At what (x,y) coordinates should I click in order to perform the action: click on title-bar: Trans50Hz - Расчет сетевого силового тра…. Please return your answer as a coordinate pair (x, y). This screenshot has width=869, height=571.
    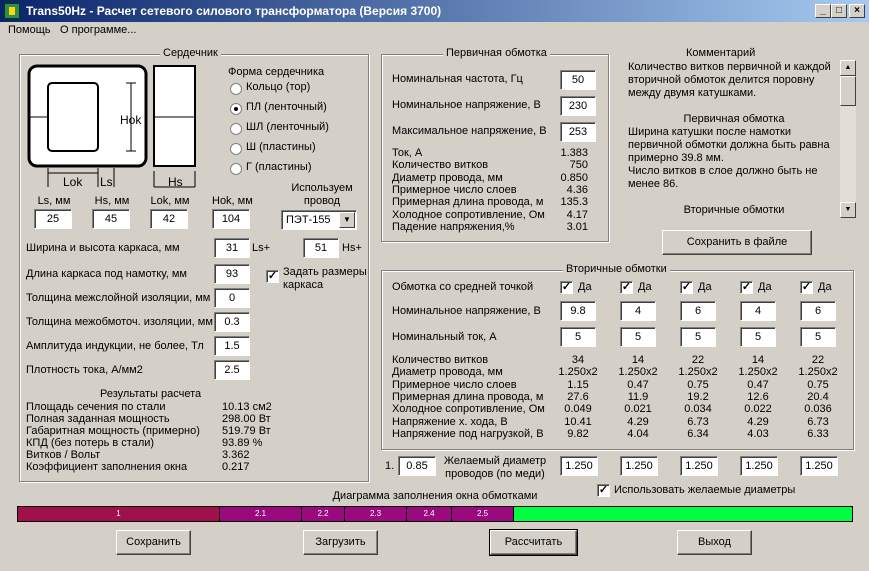
    Looking at the image, I should click on (434, 11).